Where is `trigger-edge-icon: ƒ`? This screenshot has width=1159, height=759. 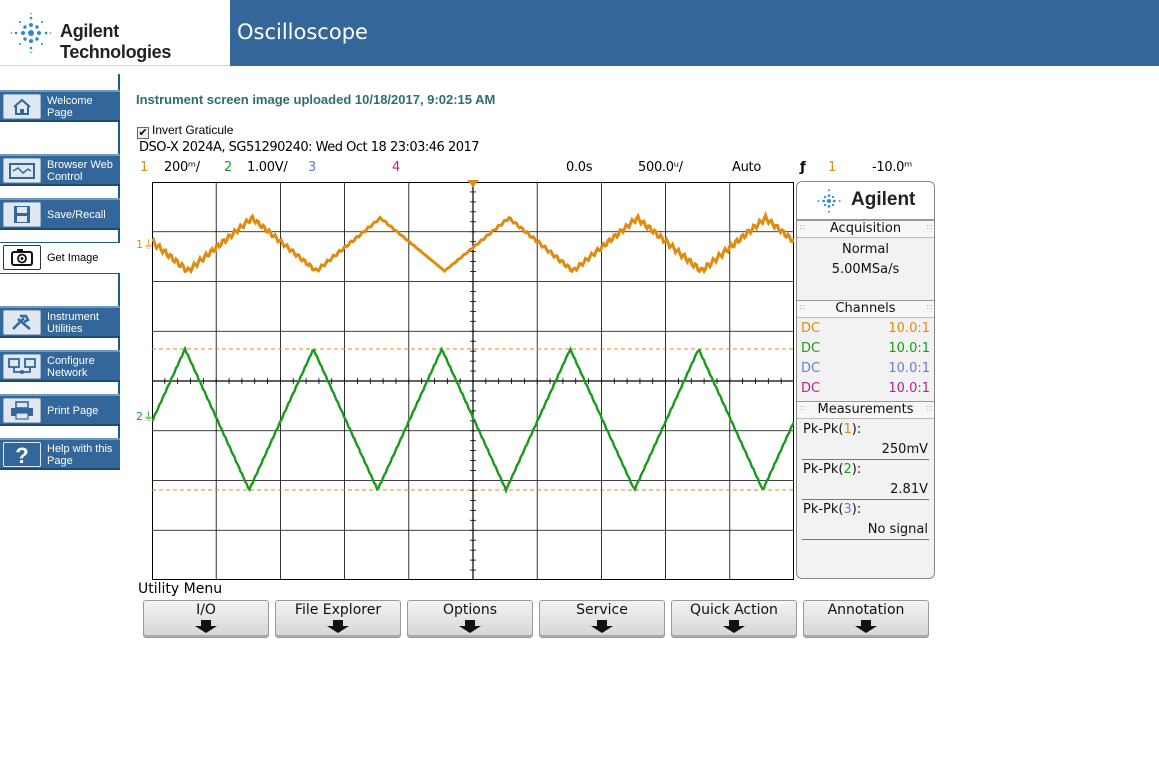 trigger-edge-icon: ƒ is located at coordinates (803, 167).